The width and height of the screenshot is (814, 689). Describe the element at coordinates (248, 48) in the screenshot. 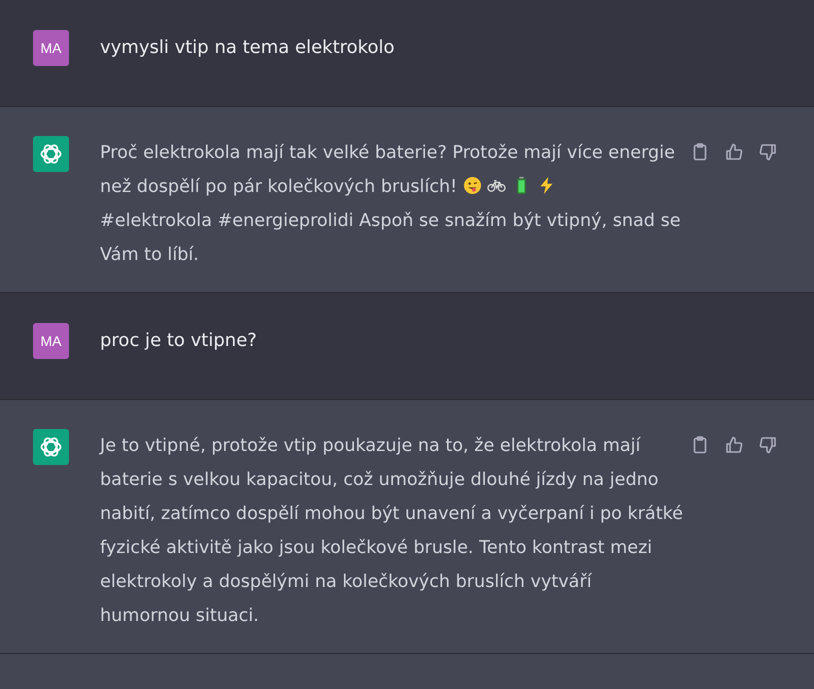

I see `user-message-text: vymysli vtip na tema elektrokolo` at that location.